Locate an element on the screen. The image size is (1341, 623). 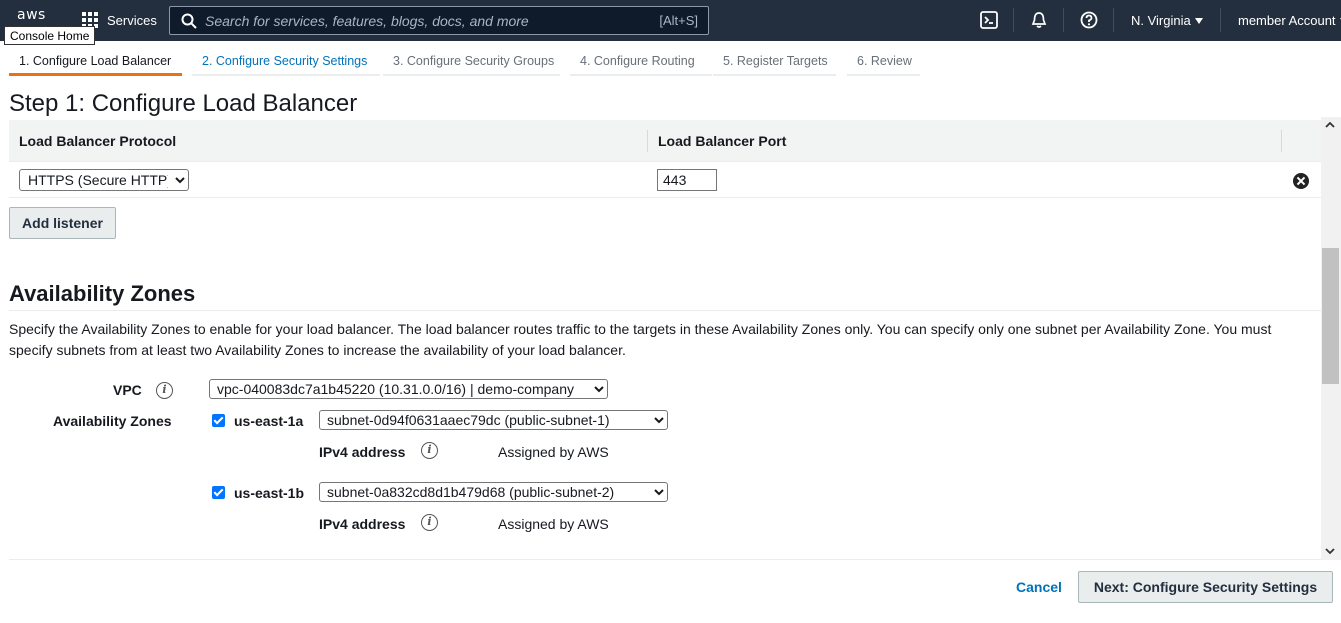
tab-label: 4. Configure Routing is located at coordinates (637, 61).